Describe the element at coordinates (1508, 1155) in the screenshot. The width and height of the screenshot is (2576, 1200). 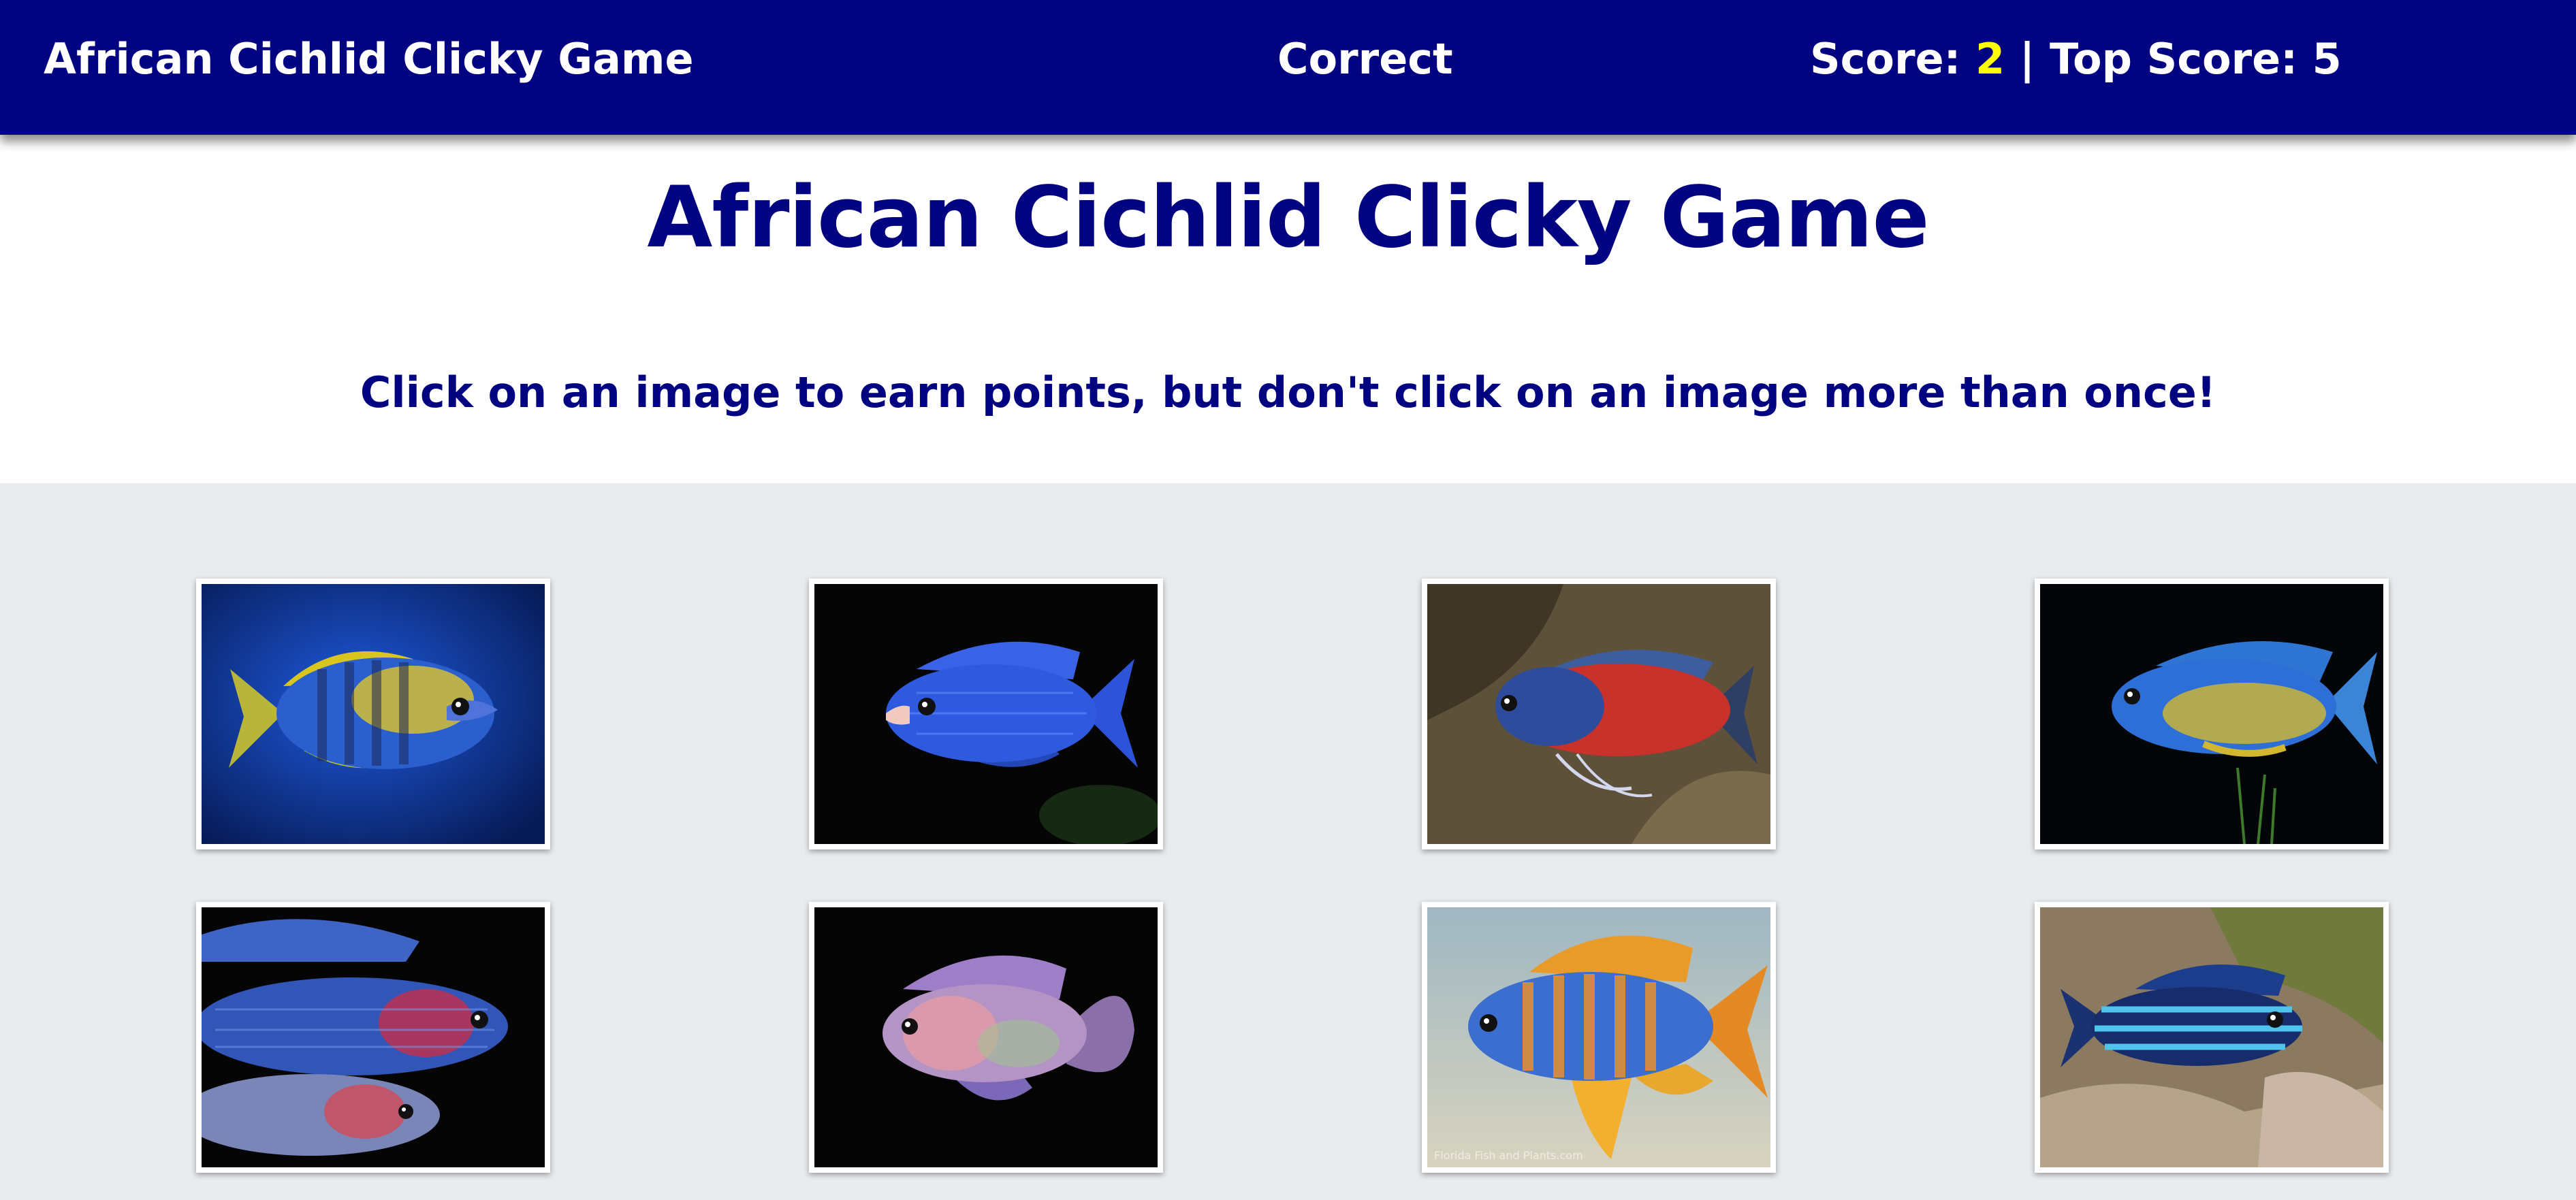
I see `watermark-text: Florida Fish and Plants.com` at that location.